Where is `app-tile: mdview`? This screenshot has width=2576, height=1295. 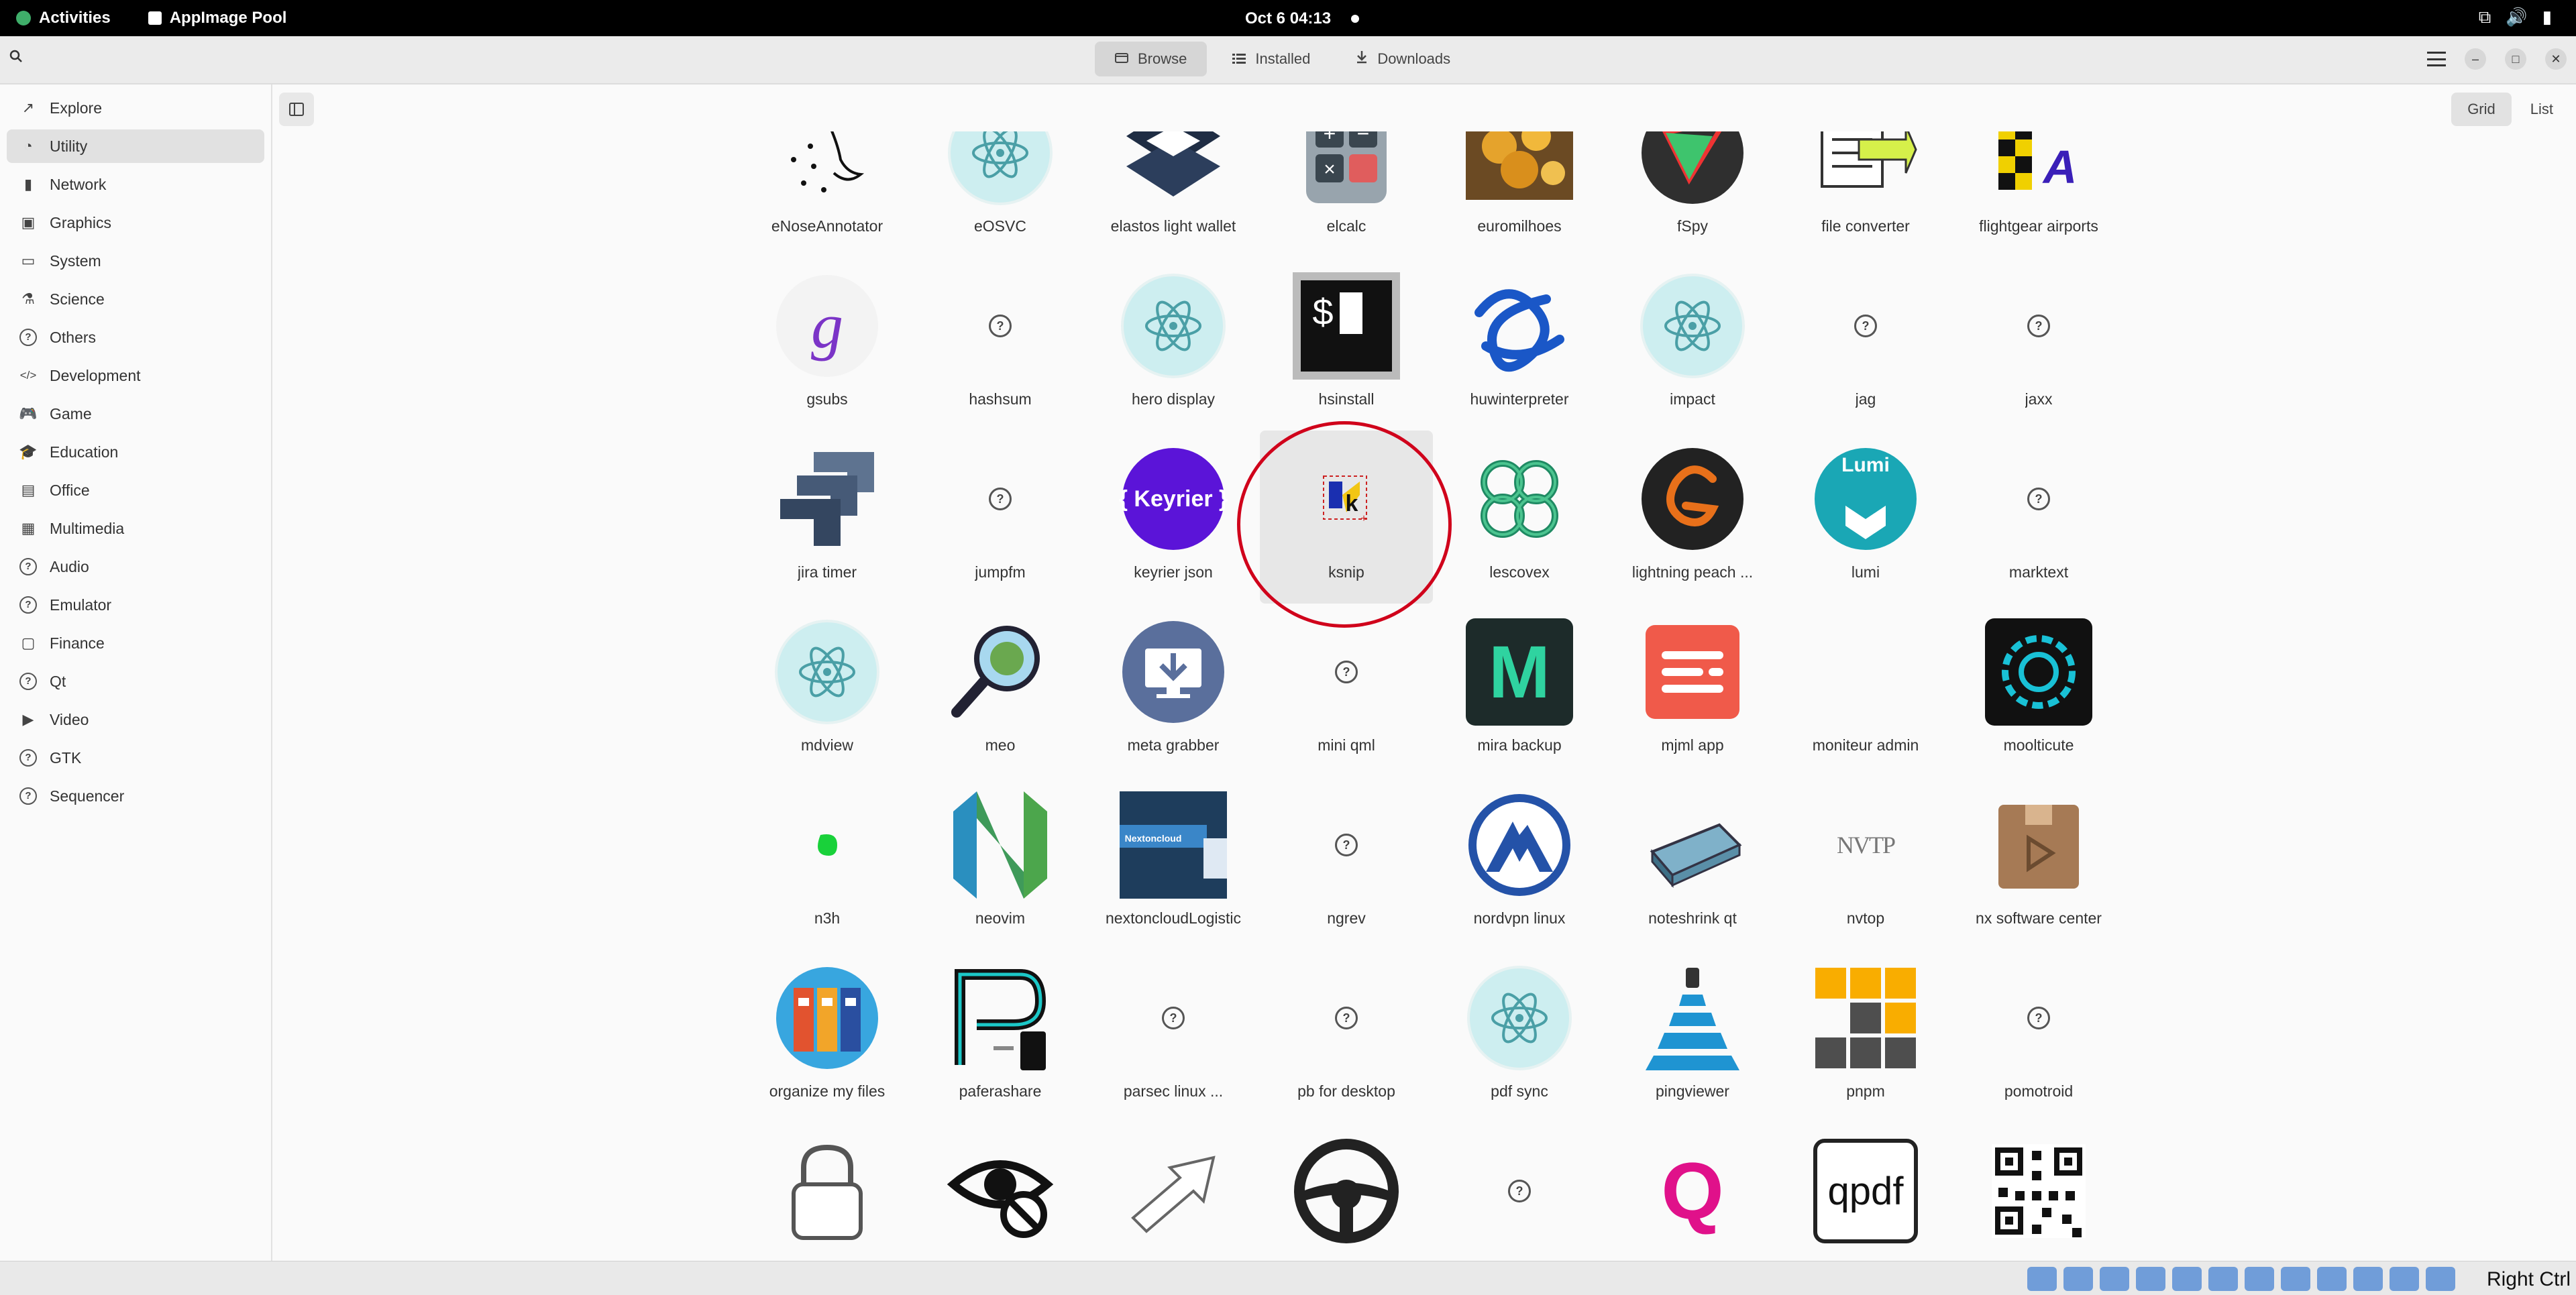
app-tile: mdview is located at coordinates (827, 691).